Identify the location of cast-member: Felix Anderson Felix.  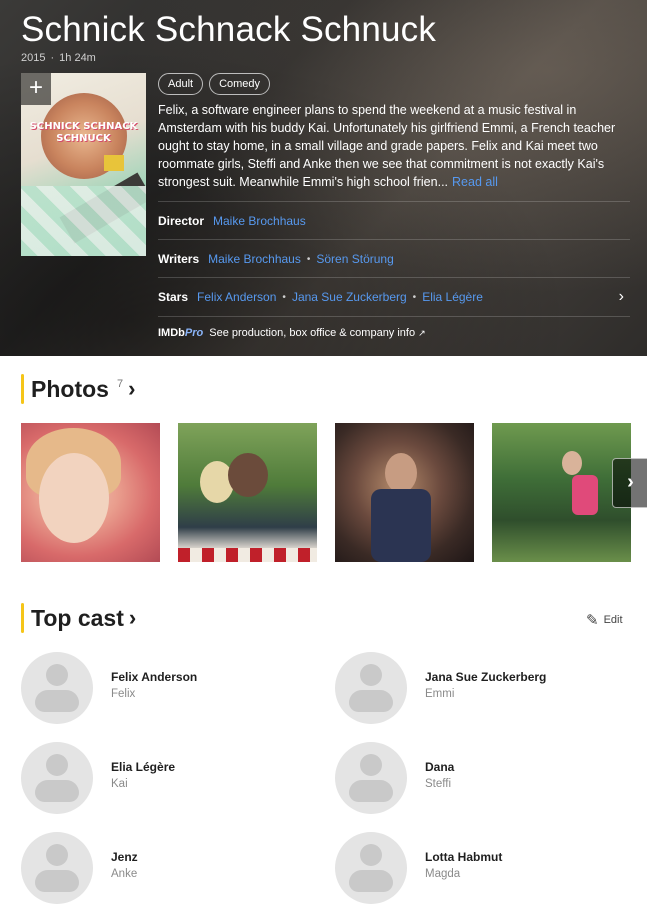
(171, 688).